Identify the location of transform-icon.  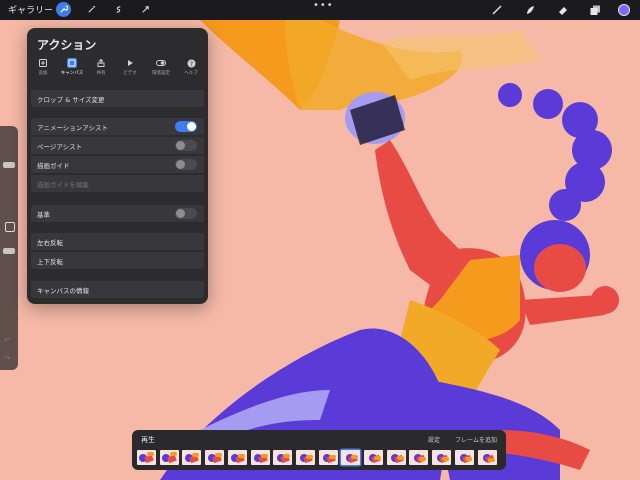
(145, 9).